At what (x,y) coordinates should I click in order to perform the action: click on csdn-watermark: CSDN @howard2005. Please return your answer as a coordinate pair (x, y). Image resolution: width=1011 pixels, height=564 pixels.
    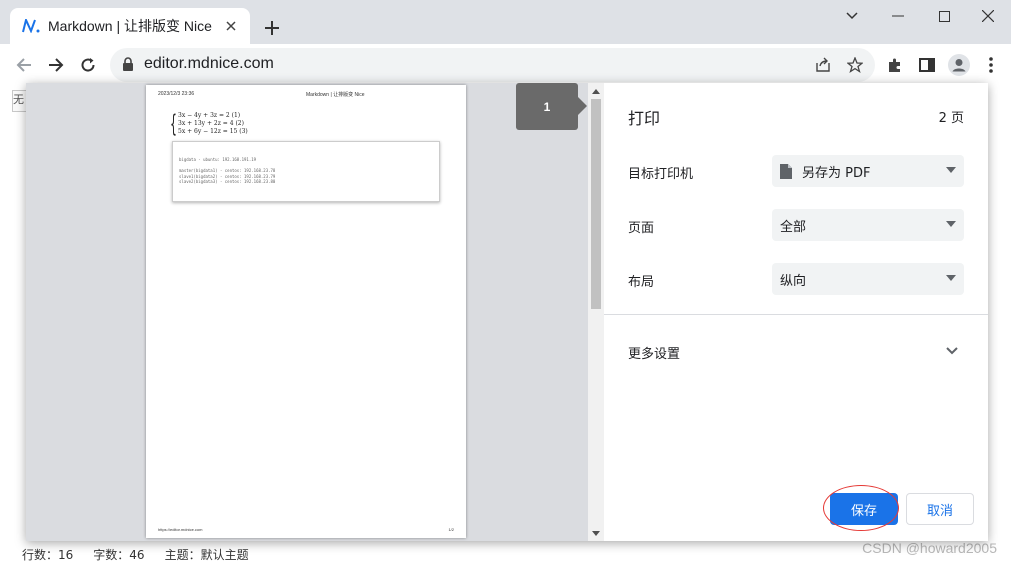
    Looking at the image, I should click on (929, 548).